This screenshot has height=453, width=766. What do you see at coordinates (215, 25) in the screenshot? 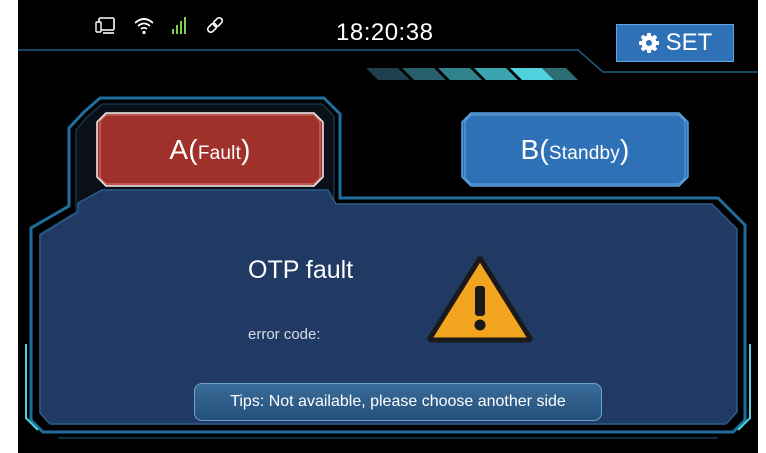
I see `link-icon` at bounding box center [215, 25].